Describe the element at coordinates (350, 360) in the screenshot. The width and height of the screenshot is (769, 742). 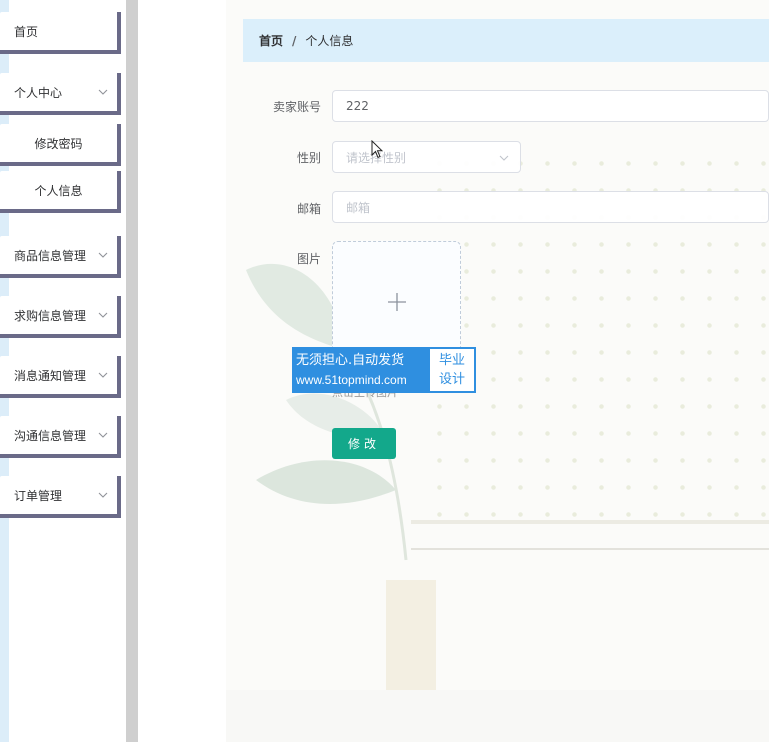
I see `watermark-slogan: 无须担心.自动发货` at that location.